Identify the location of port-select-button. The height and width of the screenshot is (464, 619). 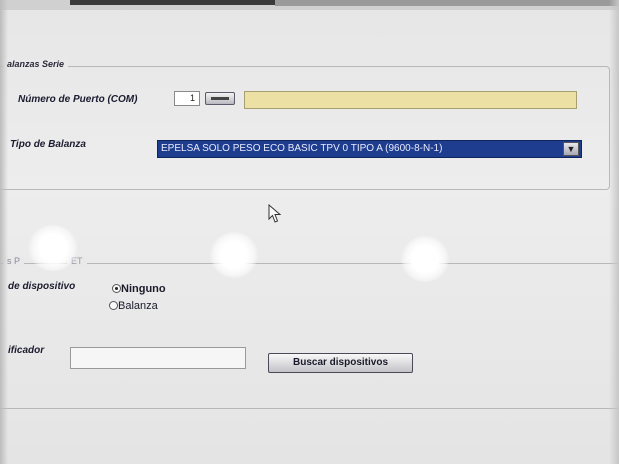
(220, 98).